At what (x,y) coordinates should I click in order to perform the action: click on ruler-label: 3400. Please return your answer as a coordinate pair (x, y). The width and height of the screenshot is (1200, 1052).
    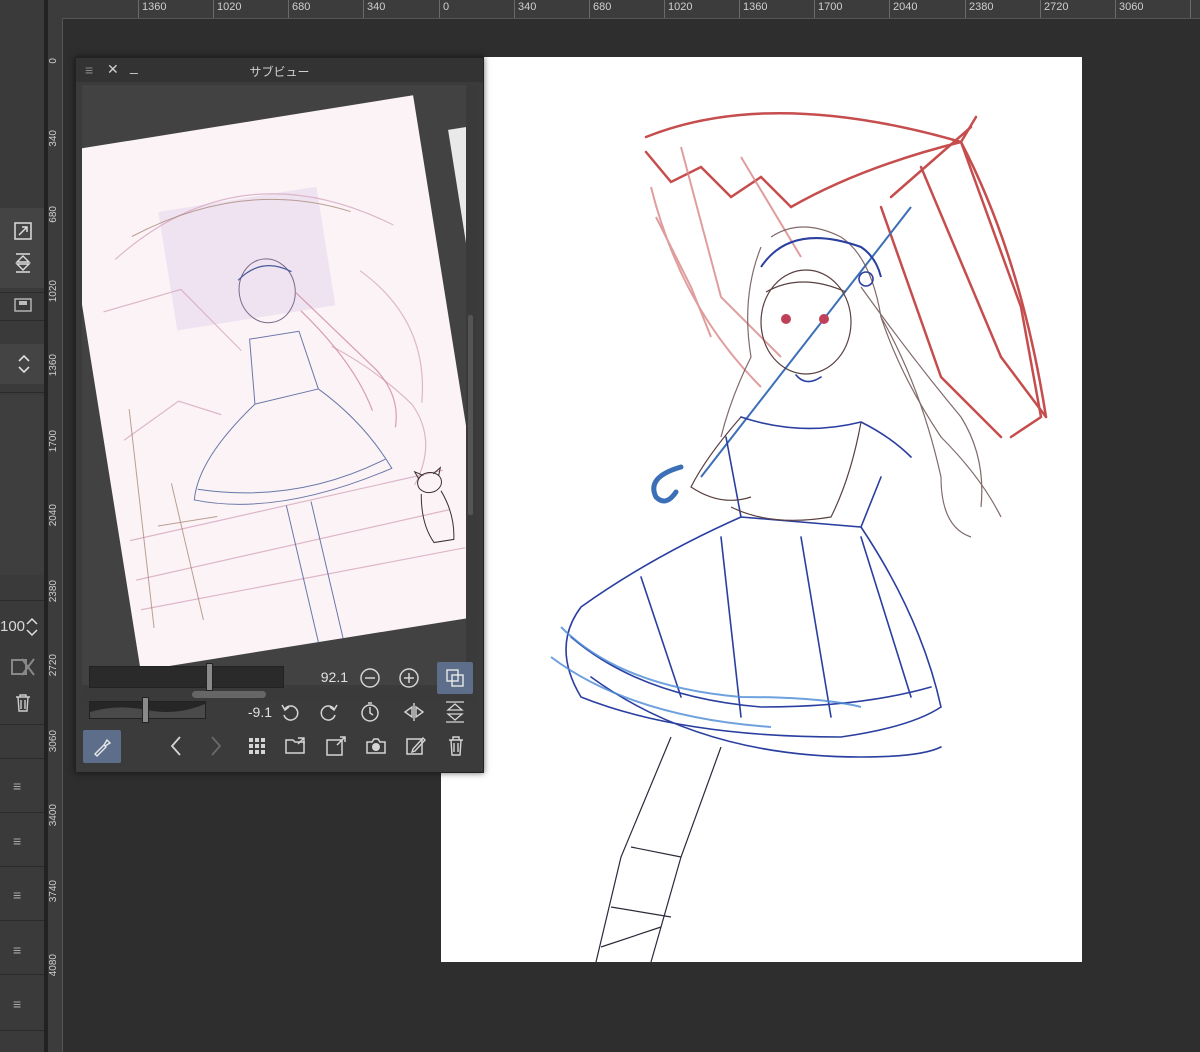
    Looking at the image, I should click on (53, 815).